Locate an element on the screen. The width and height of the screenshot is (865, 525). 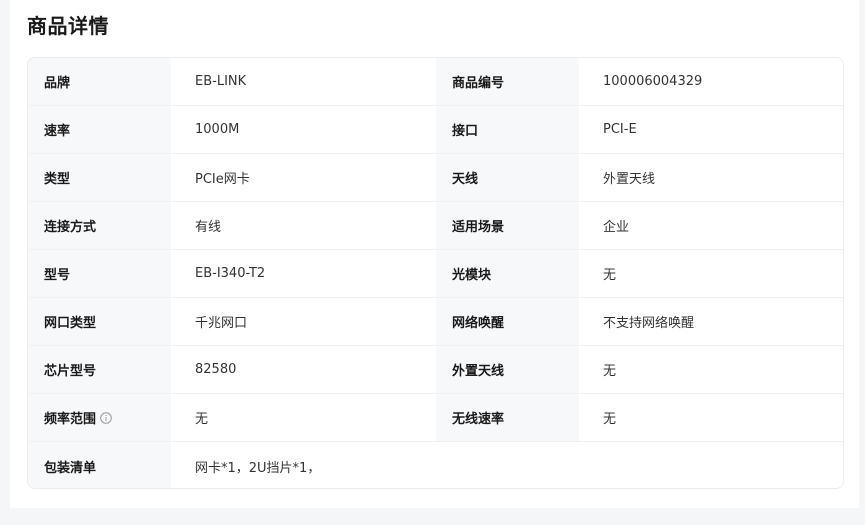
spec-row-type: 类型 PCIe网卡 天线 外置天线 is located at coordinates (435, 178).